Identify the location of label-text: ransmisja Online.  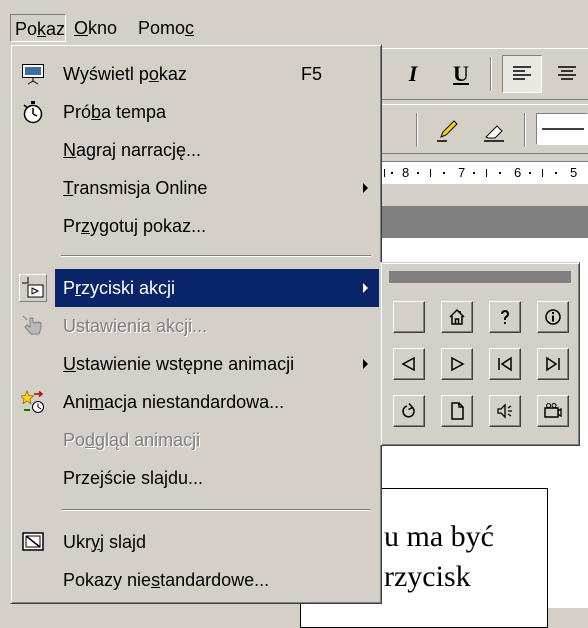
(140, 188).